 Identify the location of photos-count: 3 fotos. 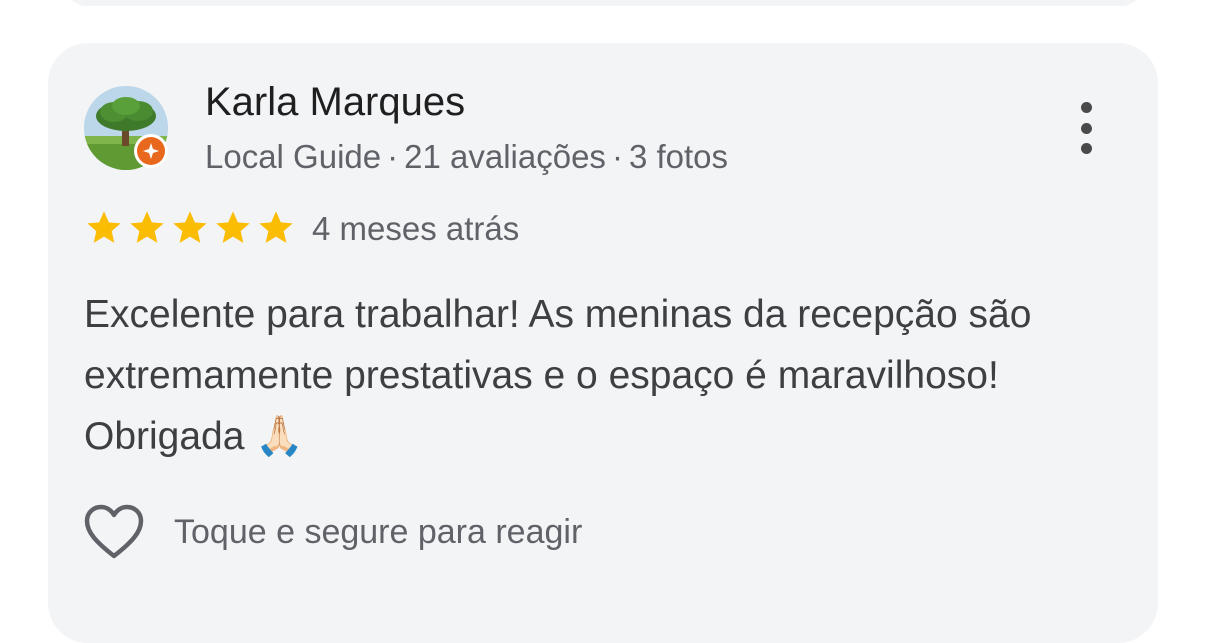
(678, 156).